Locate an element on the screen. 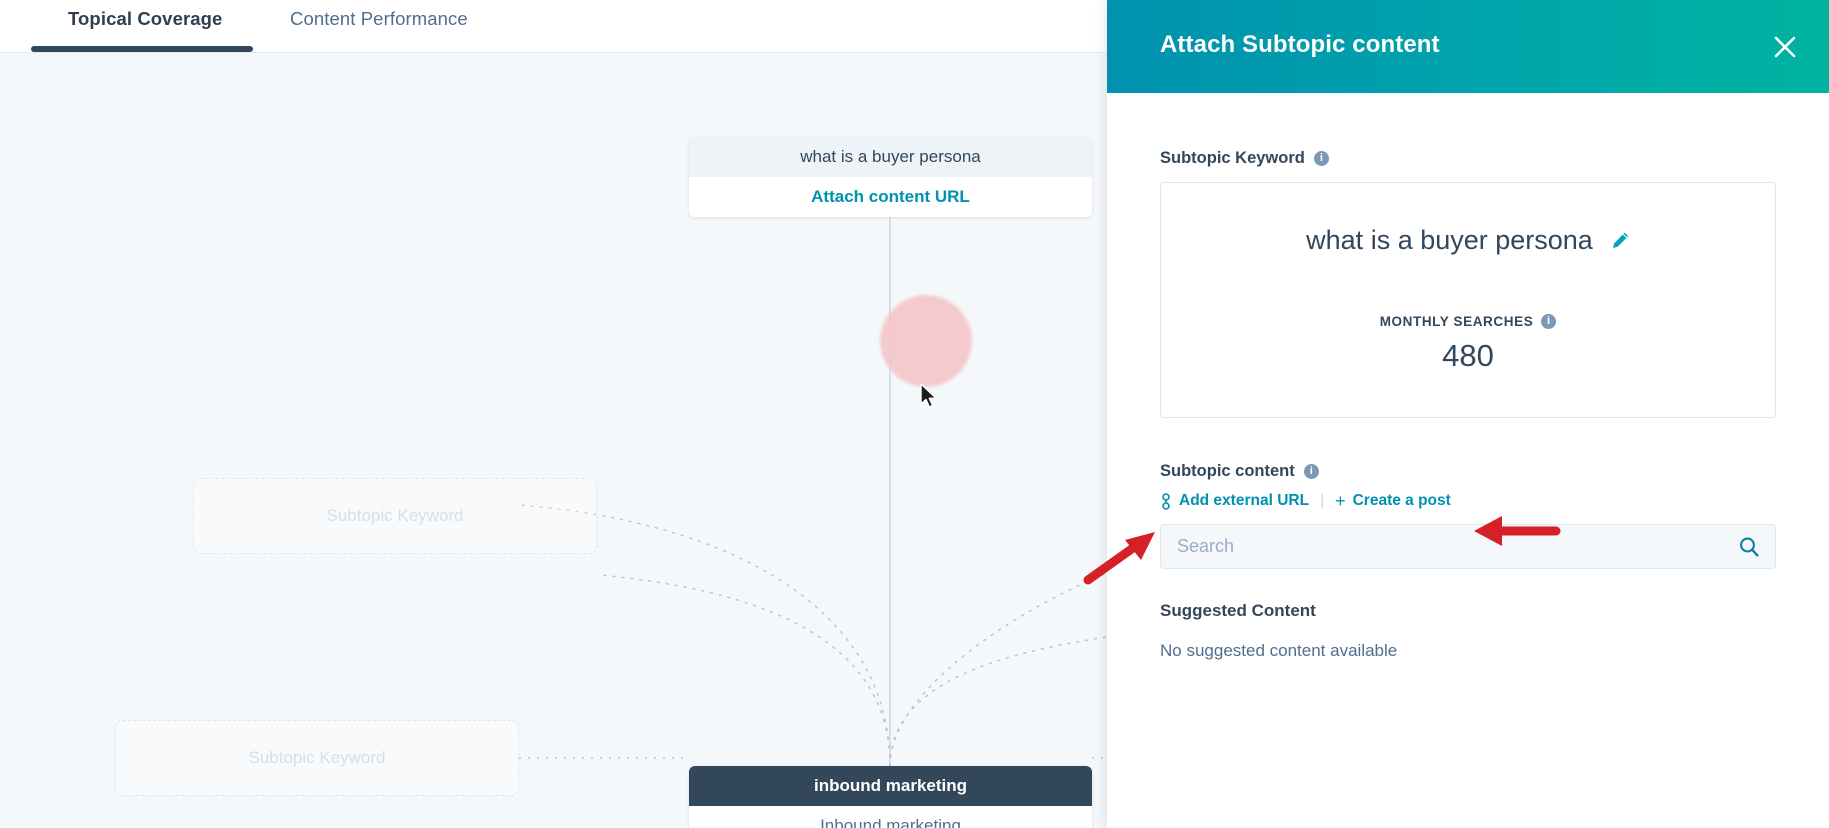 This screenshot has height=828, width=1829. search-input is located at coordinates (1457, 546).